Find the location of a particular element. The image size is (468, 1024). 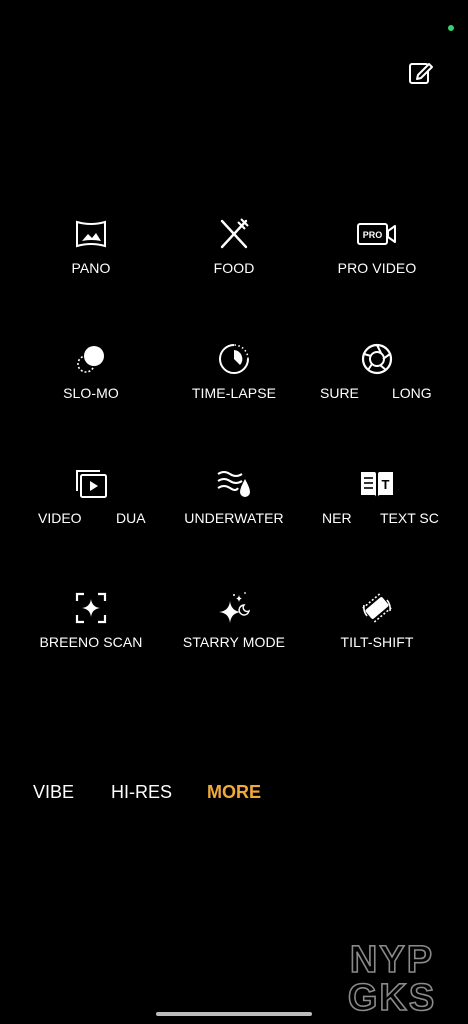

mode-label: BREENO SCAN is located at coordinates (91, 642).